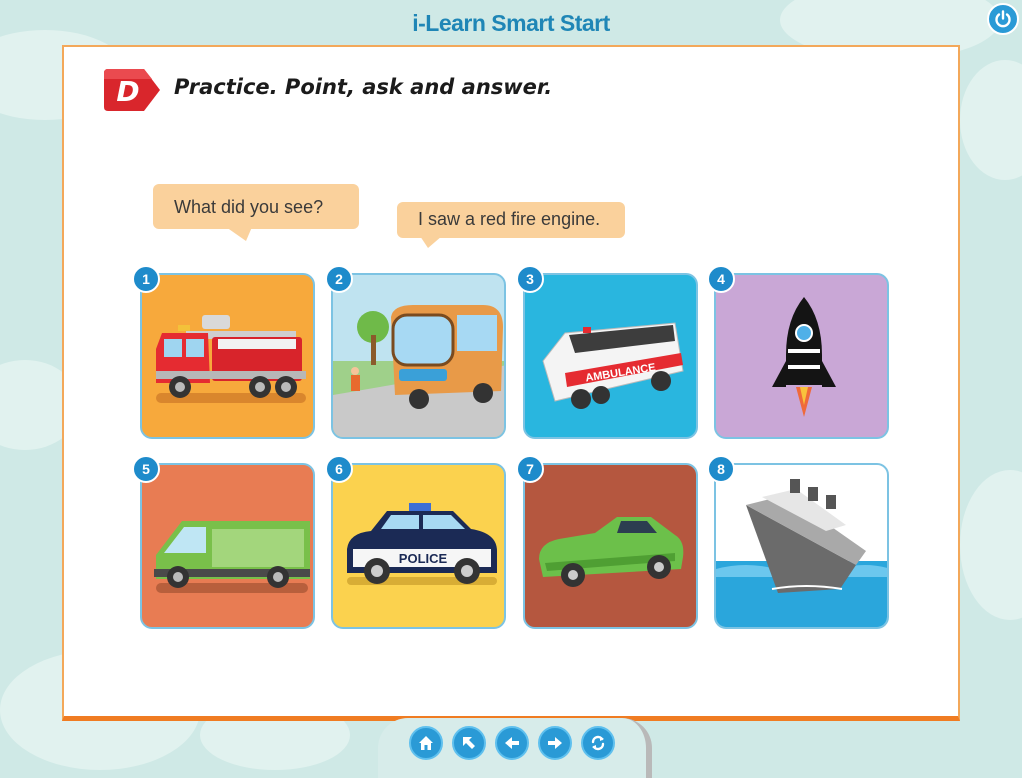 This screenshot has height=778, width=1022. Describe the element at coordinates (511, 220) in the screenshot. I see `answer-speech-bubble: I saw a red fire engine.` at that location.